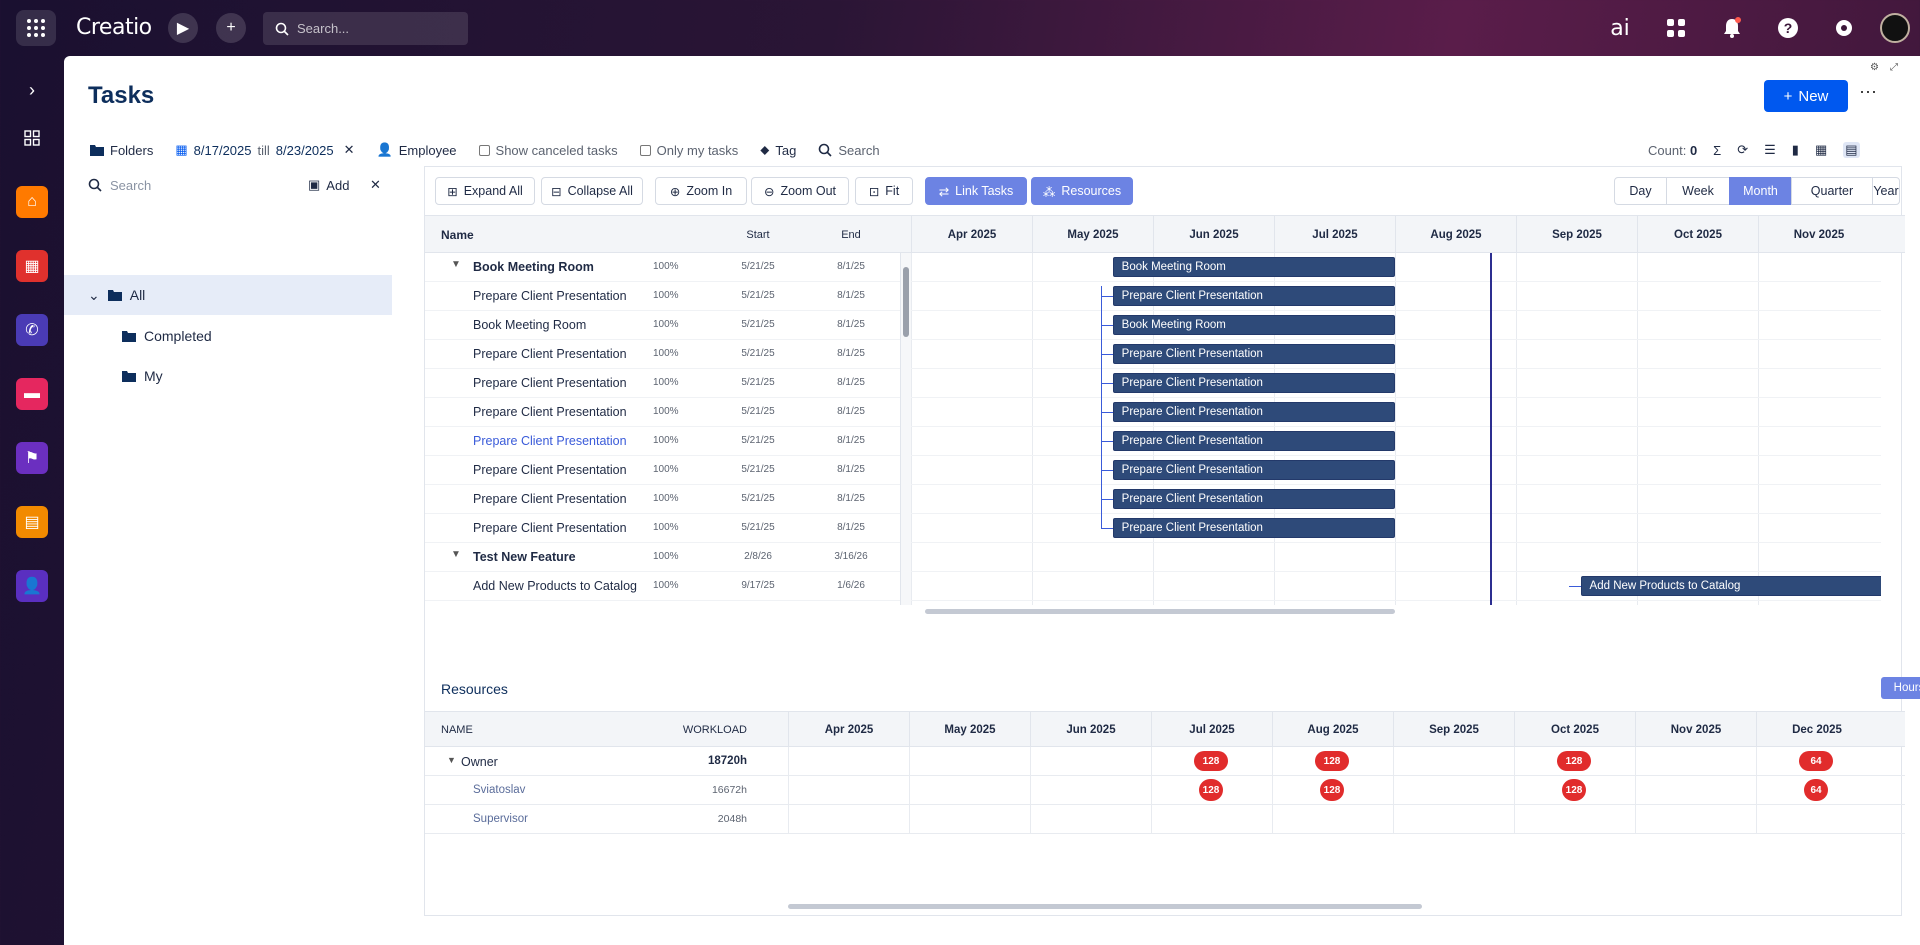  Describe the element at coordinates (417, 150) in the screenshot. I see `employee-filter: 👤 Employee` at that location.